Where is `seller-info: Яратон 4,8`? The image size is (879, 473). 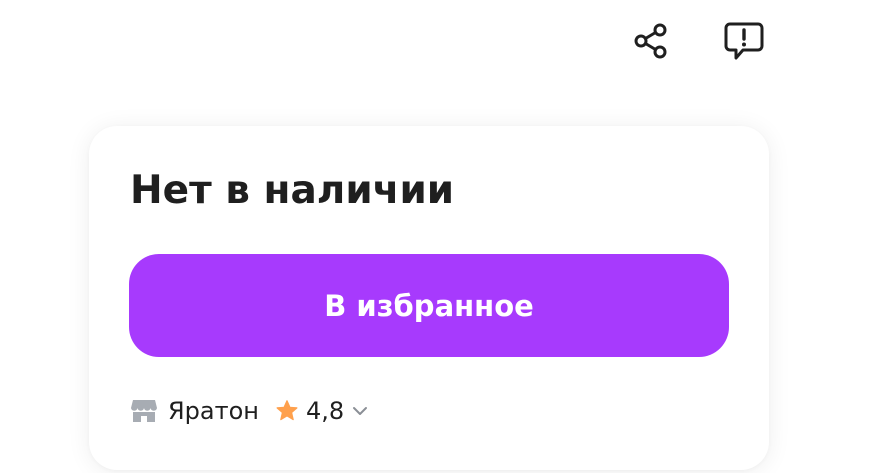
seller-info: Яратон 4,8 is located at coordinates (250, 411).